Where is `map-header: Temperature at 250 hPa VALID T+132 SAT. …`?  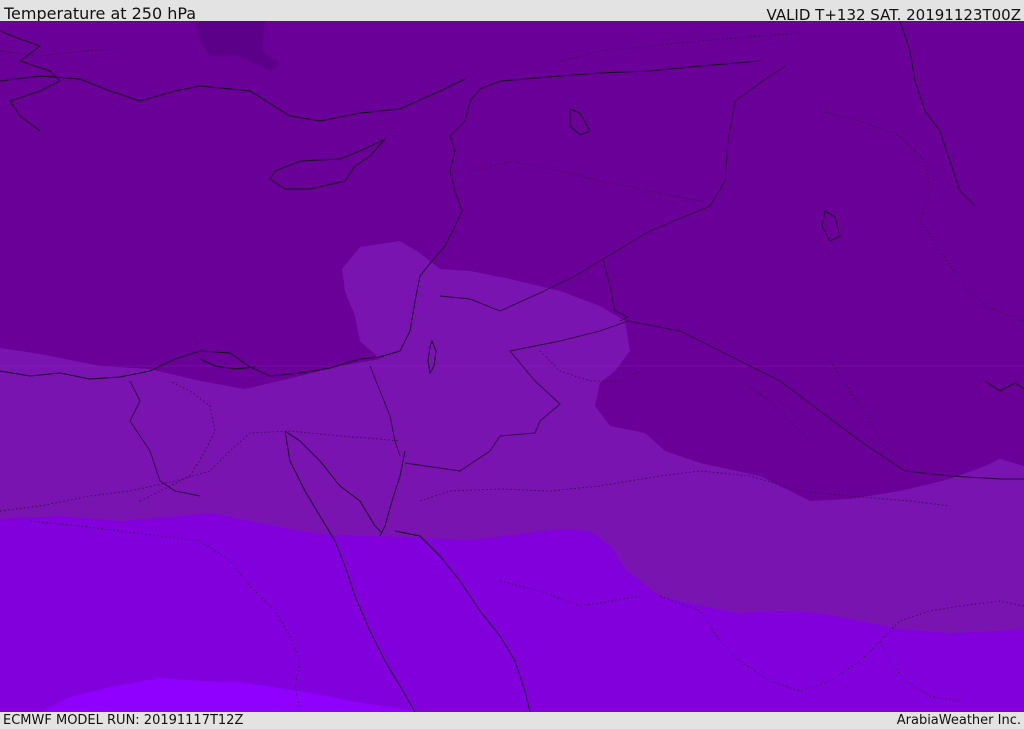 map-header: Temperature at 250 hPa VALID T+132 SAT. … is located at coordinates (512, 12).